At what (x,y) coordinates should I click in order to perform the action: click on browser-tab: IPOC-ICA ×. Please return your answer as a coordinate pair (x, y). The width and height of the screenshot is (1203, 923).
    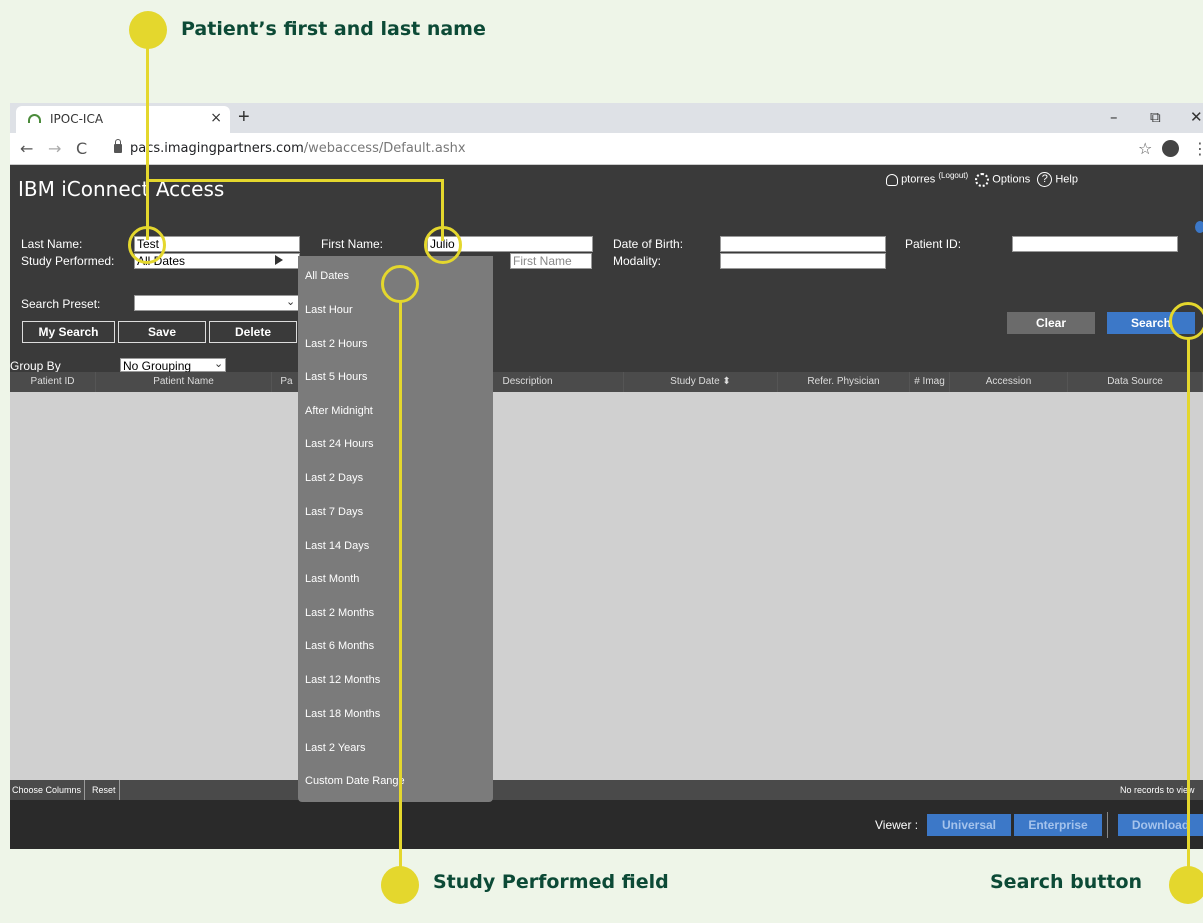
    Looking at the image, I should click on (123, 119).